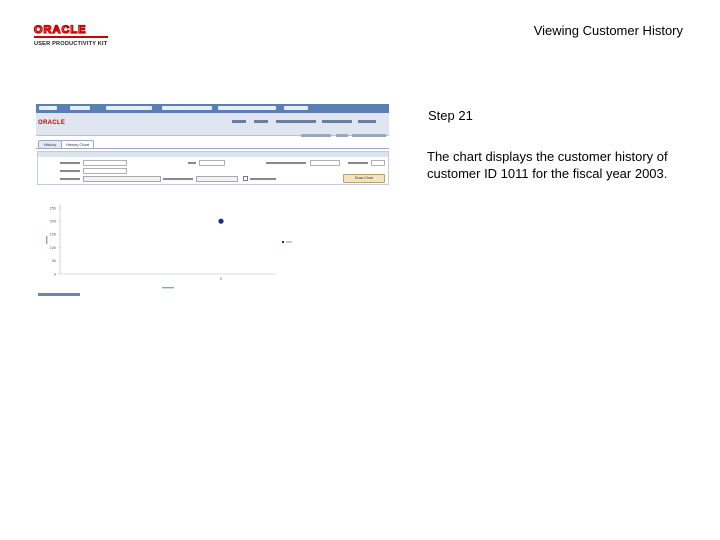 Image resolution: width=720 pixels, height=540 pixels. Describe the element at coordinates (50, 144) in the screenshot. I see `tab-history: History` at that location.